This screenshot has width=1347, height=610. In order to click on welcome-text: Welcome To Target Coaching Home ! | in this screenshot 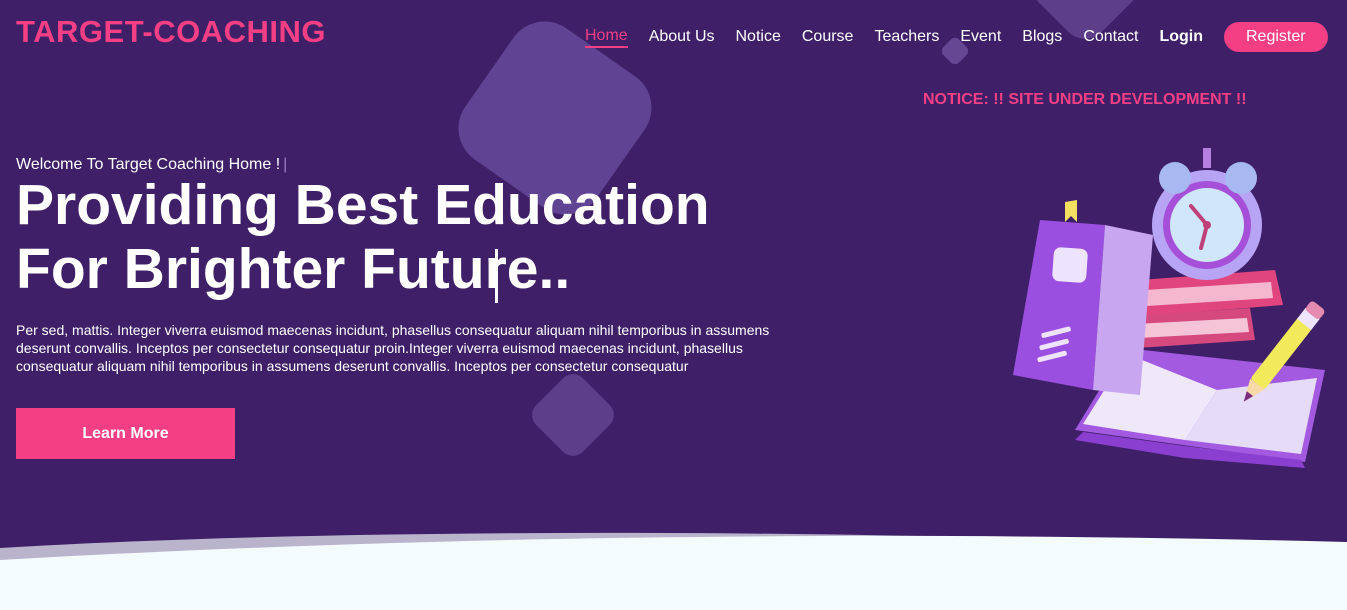, I will do `click(151, 165)`.